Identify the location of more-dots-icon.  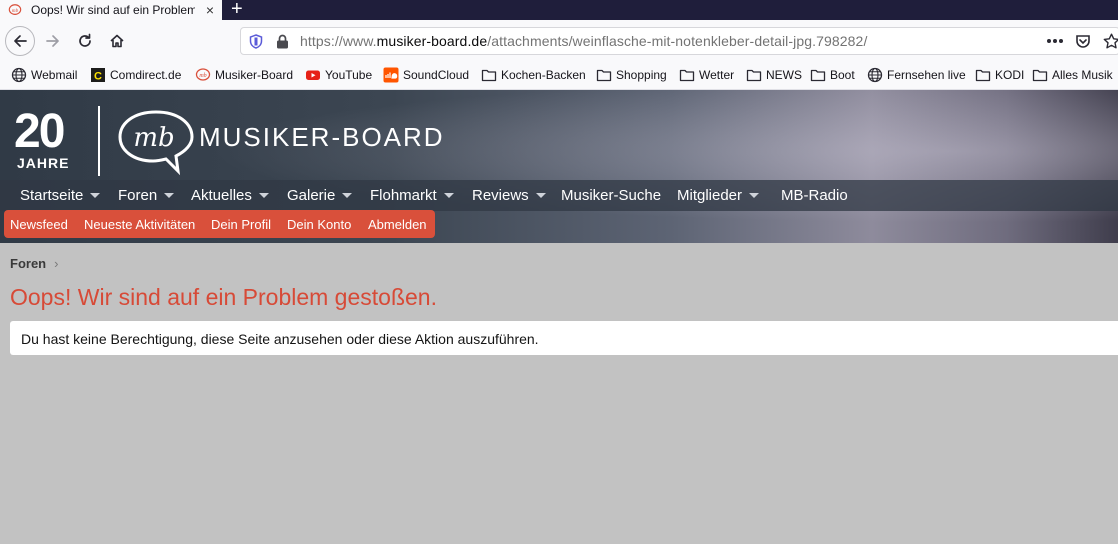
(1055, 41).